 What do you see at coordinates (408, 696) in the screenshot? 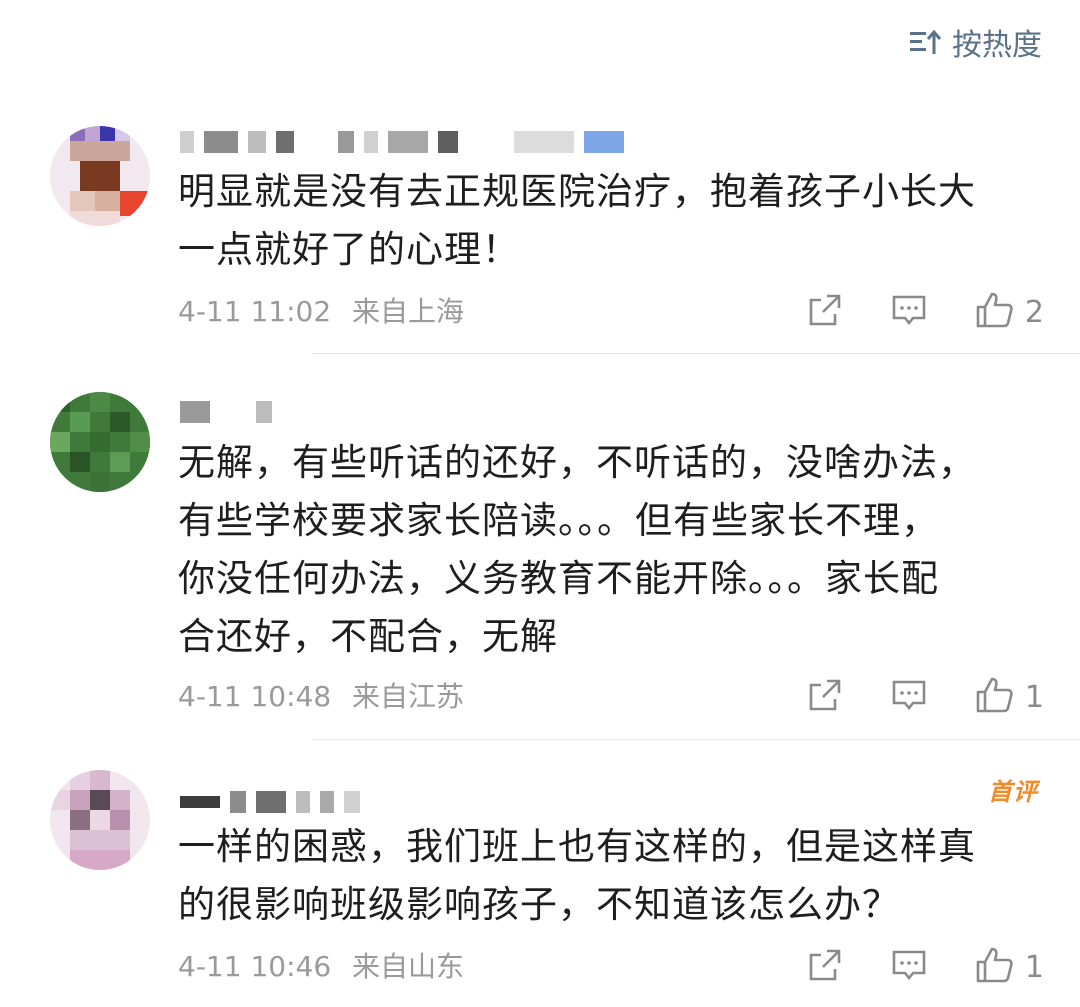
I see `comment-location: 来自江苏` at bounding box center [408, 696].